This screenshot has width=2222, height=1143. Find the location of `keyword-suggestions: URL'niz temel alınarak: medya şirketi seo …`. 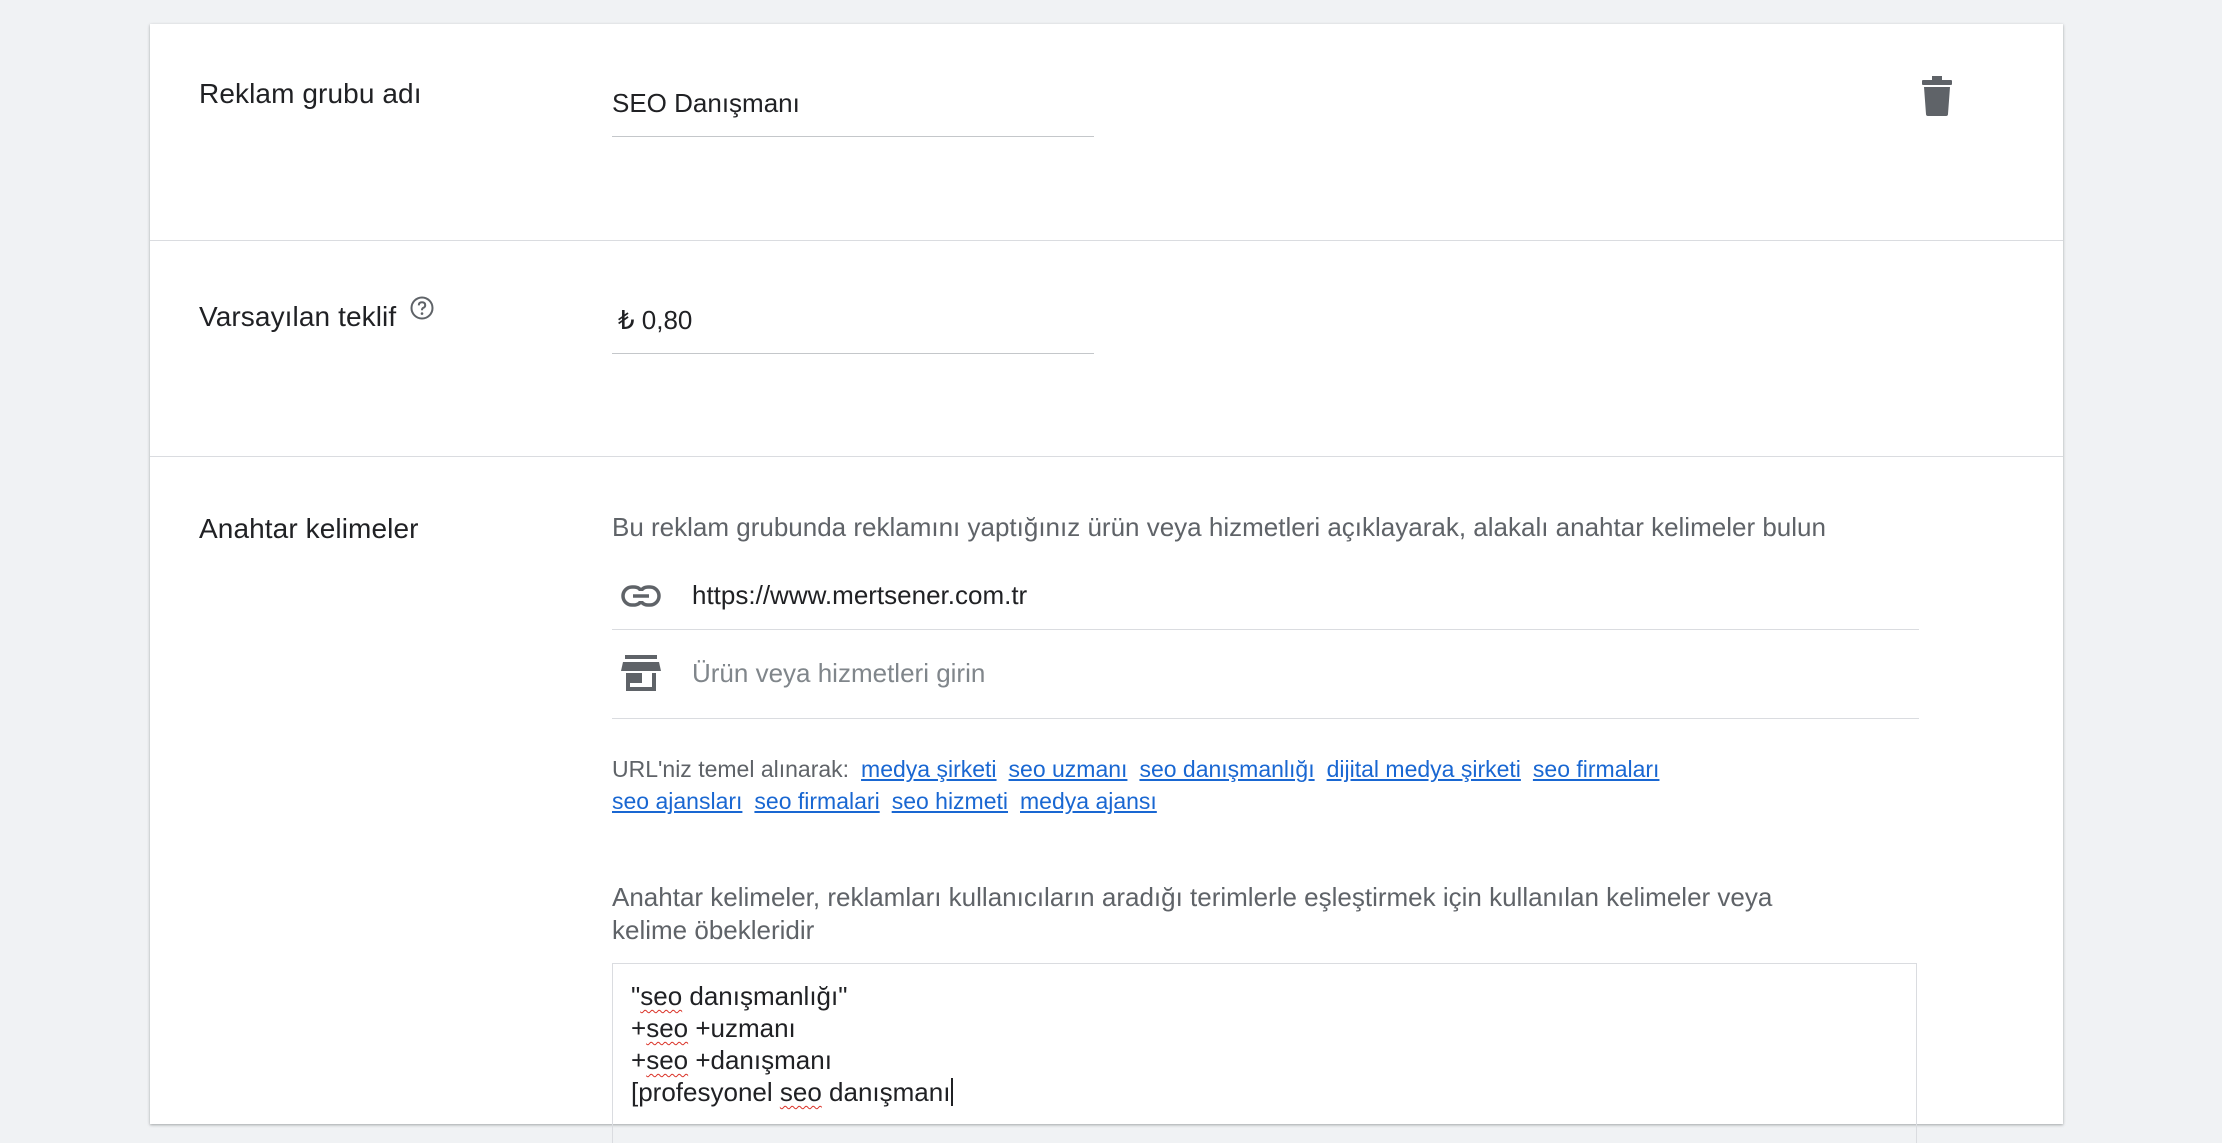

keyword-suggestions: URL'niz temel alınarak: medya şirketi seo … is located at coordinates (1262, 785).